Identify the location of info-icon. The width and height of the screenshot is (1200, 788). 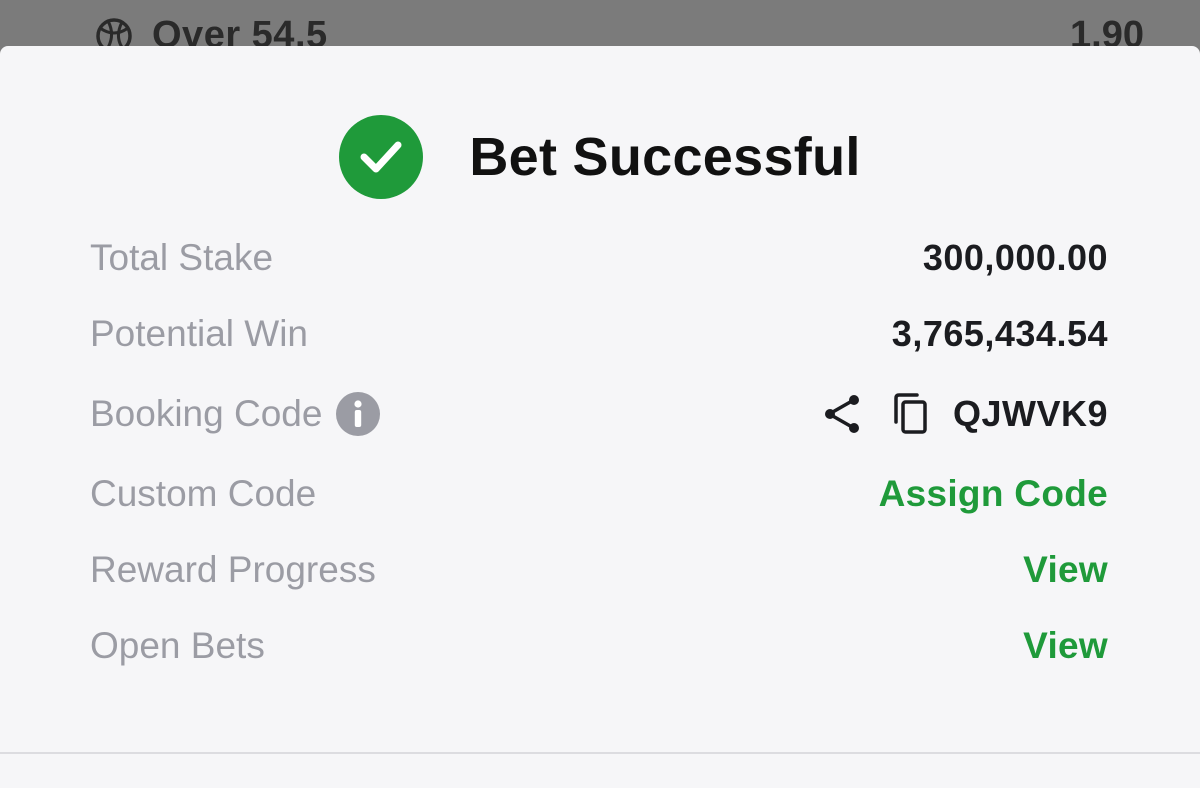
(358, 414).